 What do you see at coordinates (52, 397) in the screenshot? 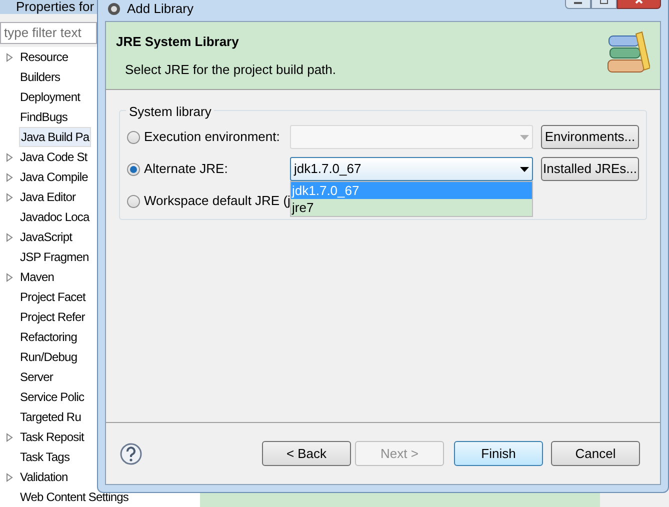
I see `tree-item: Service Polic` at bounding box center [52, 397].